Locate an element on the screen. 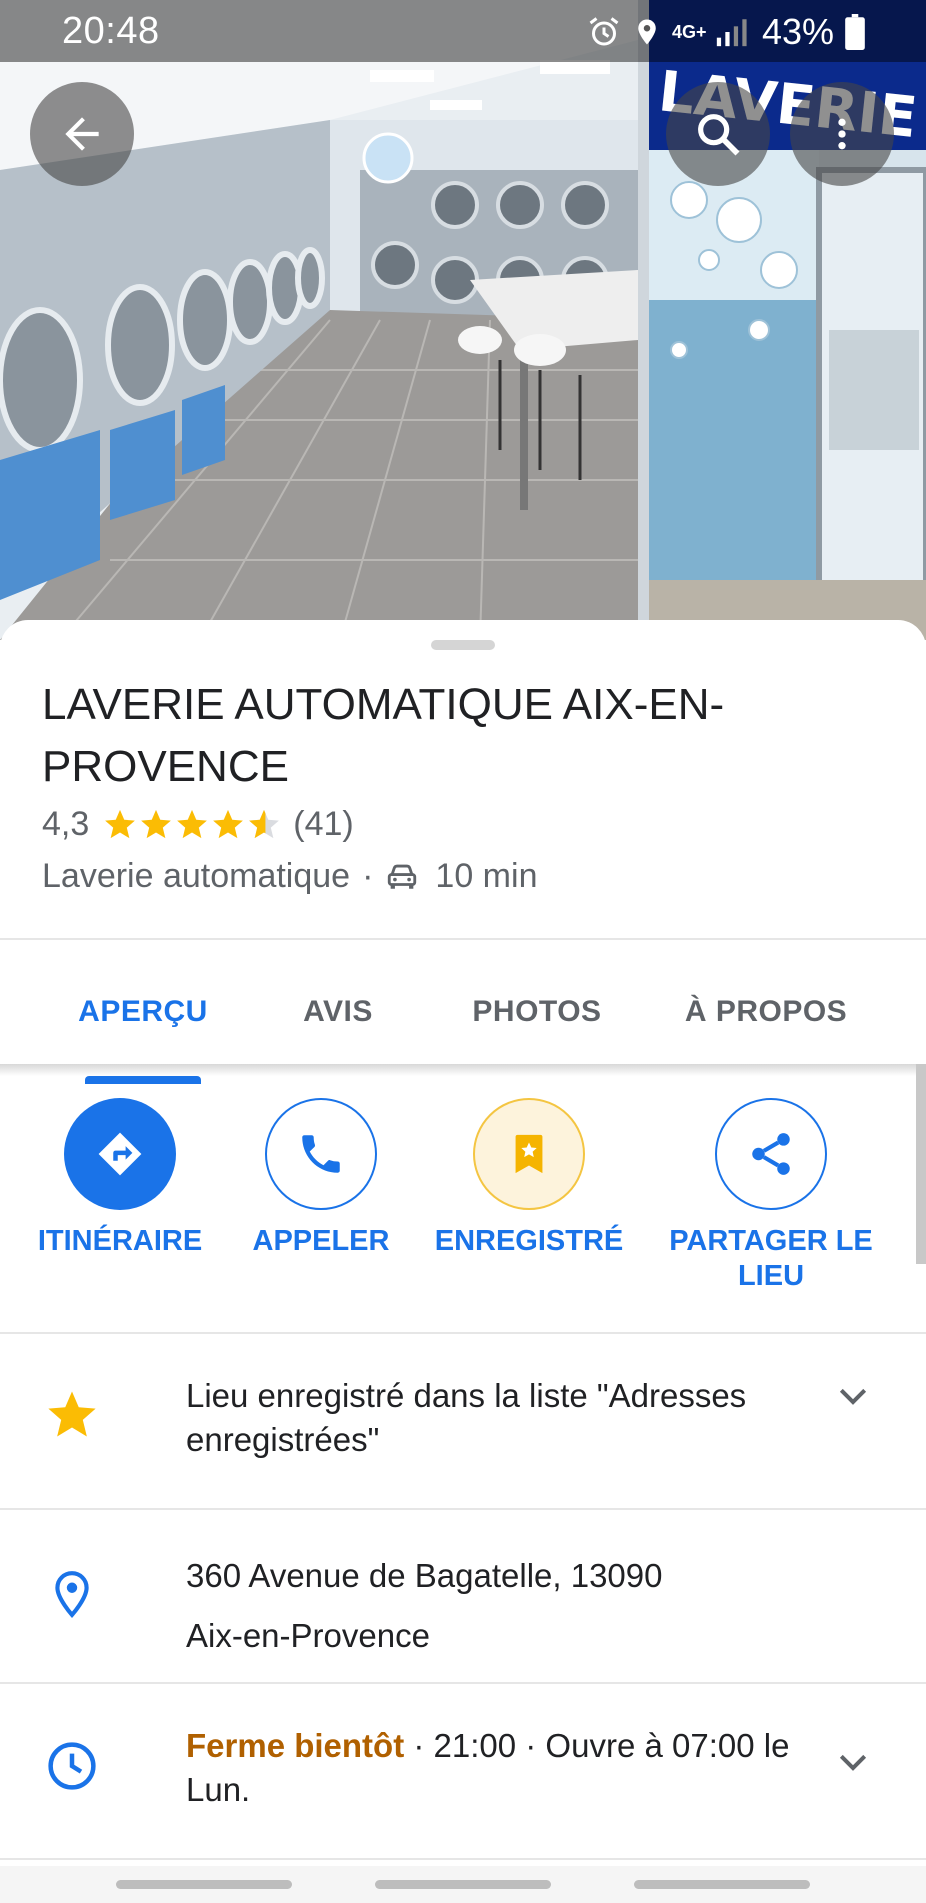 This screenshot has width=926, height=1903. system-navigation-bar is located at coordinates (463, 1884).